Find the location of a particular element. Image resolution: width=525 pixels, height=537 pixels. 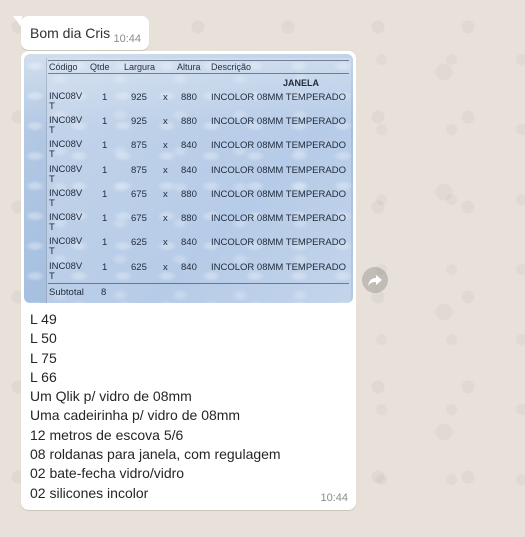

bubble-tail is located at coordinates (17, 22).